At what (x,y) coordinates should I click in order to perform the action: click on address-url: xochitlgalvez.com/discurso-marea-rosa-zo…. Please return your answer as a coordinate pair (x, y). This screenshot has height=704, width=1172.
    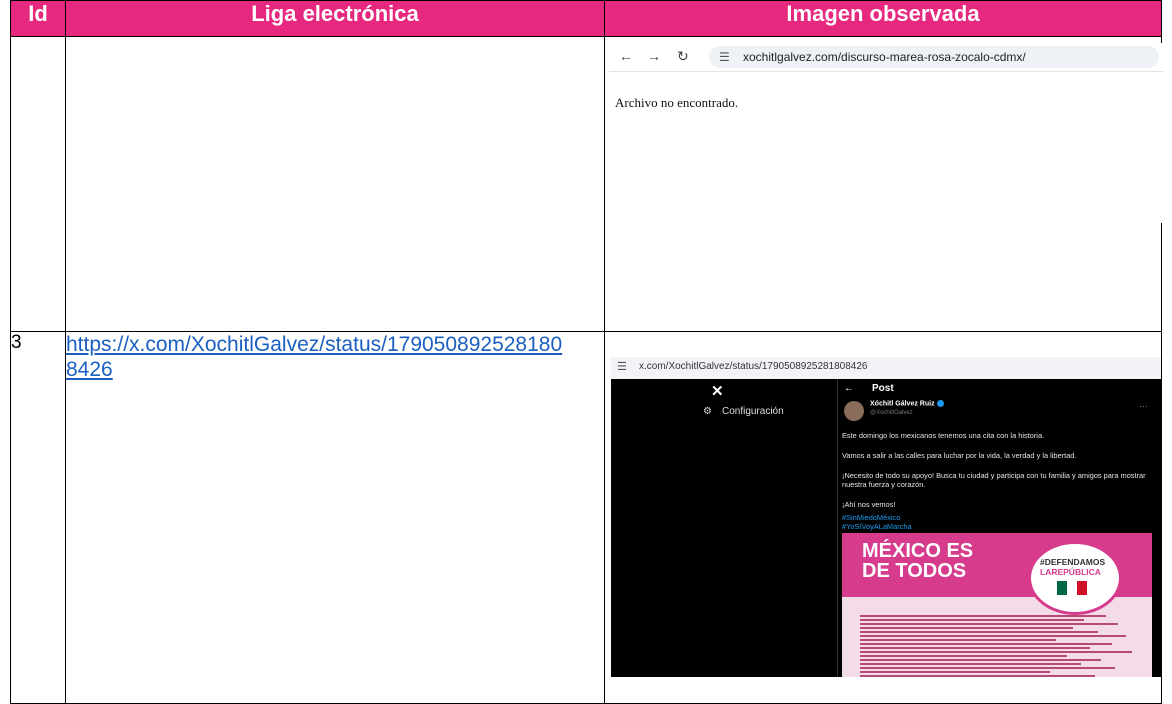
    Looking at the image, I should click on (884, 57).